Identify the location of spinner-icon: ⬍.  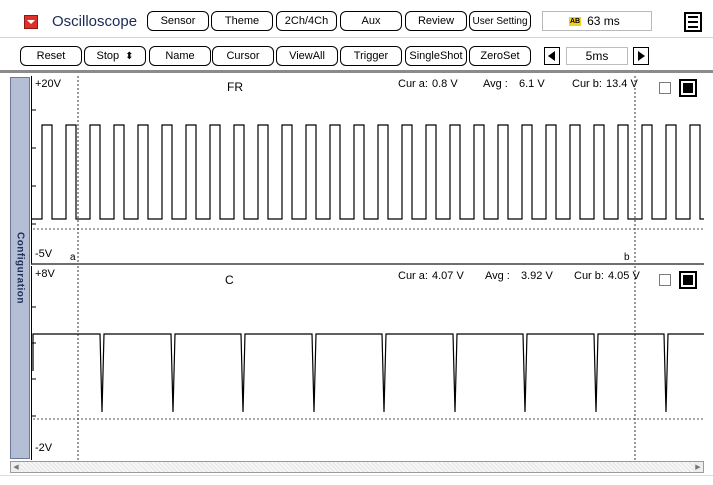
(129, 56).